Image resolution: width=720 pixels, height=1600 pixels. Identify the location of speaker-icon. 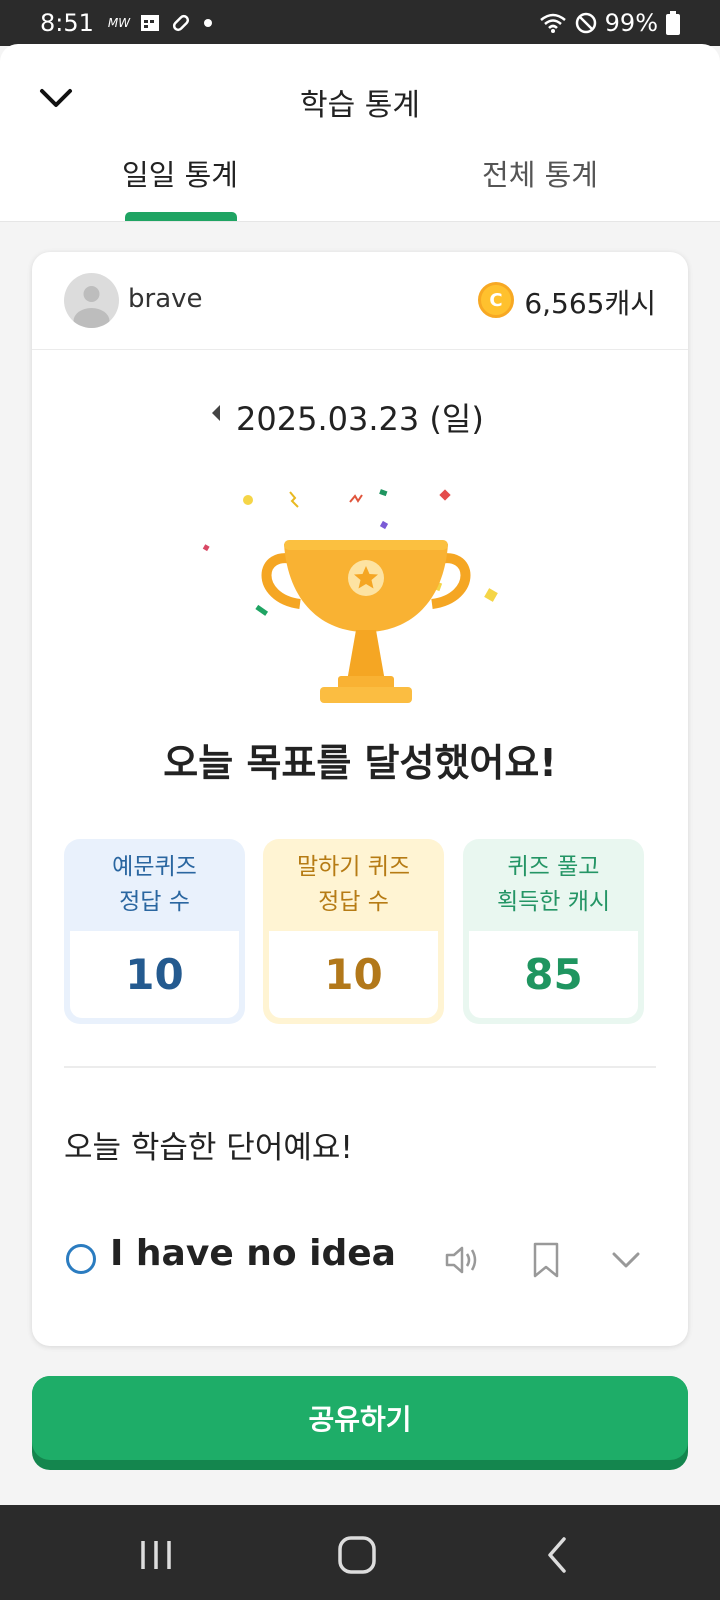
(462, 1260).